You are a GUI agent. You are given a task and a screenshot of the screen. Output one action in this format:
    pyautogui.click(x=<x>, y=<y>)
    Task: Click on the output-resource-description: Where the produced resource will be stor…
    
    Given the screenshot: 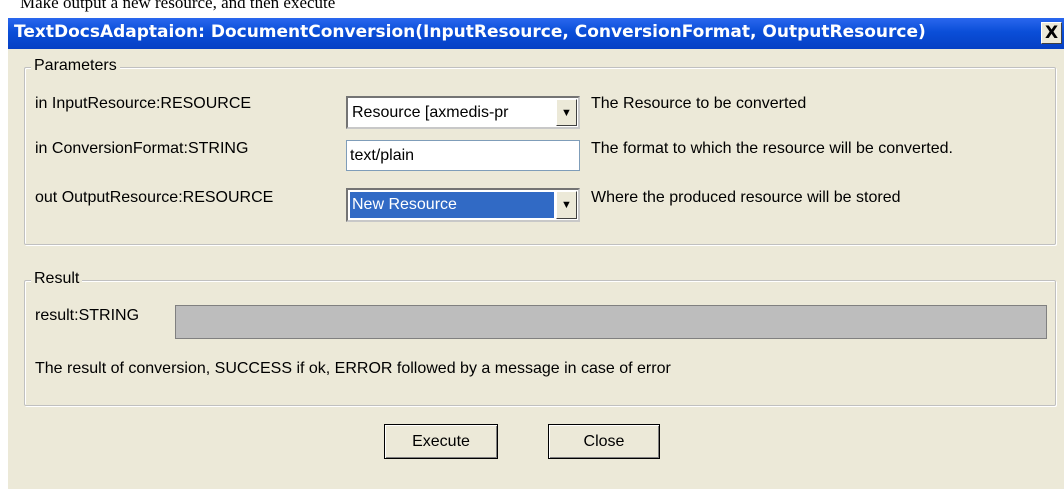 What is the action you would take?
    pyautogui.click(x=746, y=197)
    